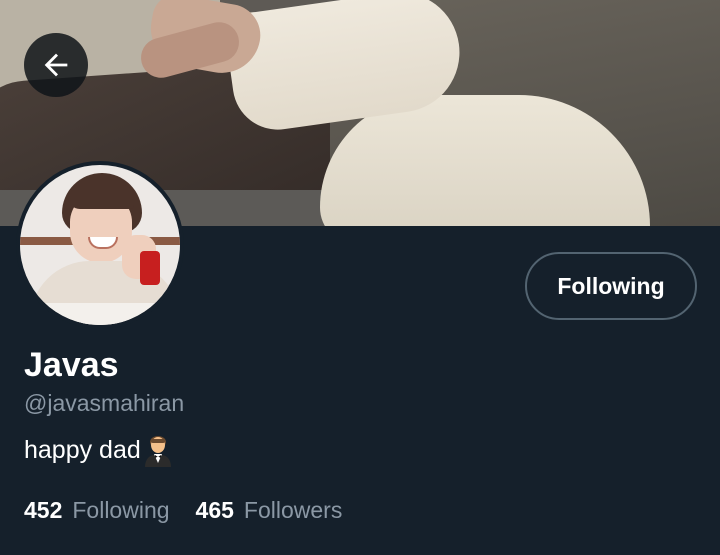 The image size is (720, 555). Describe the element at coordinates (104, 403) in the screenshot. I see `profile-handle: @javasmahiran` at that location.